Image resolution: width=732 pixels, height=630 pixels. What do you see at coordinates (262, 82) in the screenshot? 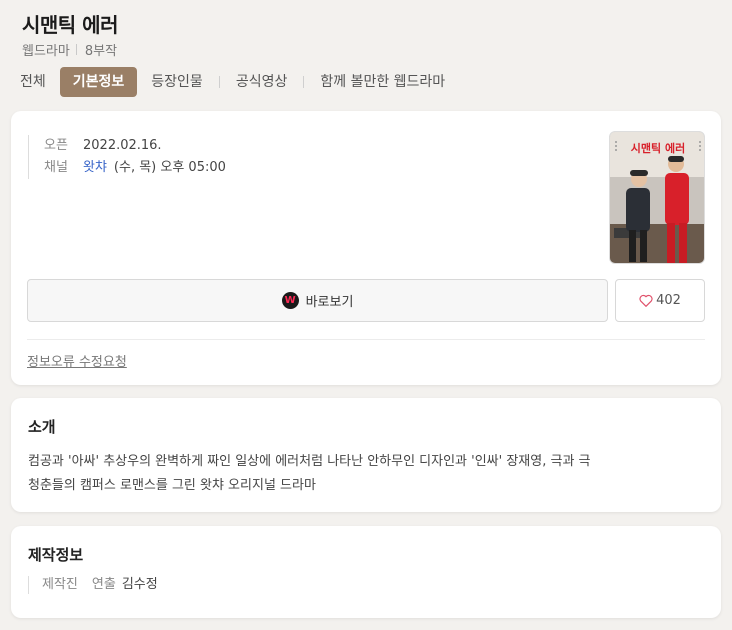
I see `tab-official-video: 공식영상` at bounding box center [262, 82].